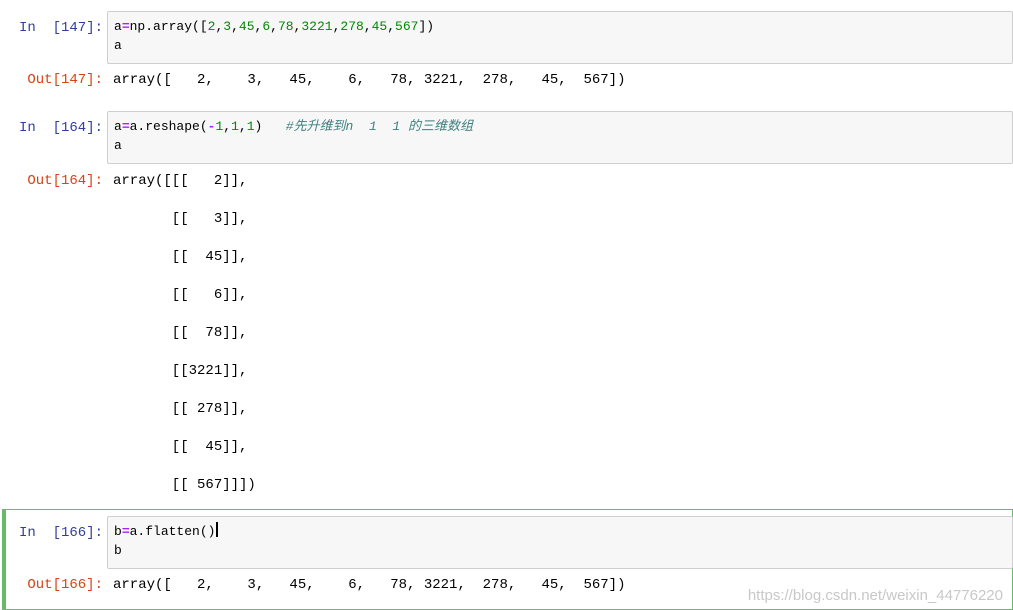 This screenshot has height=610, width=1013. I want to click on text-cursor, so click(217, 529).